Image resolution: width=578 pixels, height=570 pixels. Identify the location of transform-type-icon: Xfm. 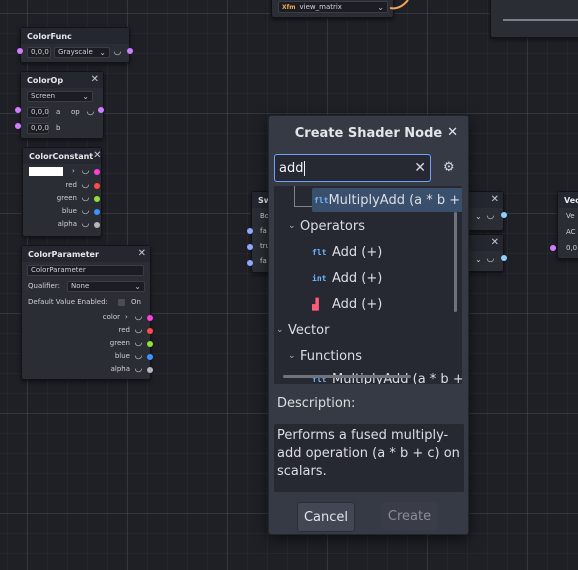
(289, 7).